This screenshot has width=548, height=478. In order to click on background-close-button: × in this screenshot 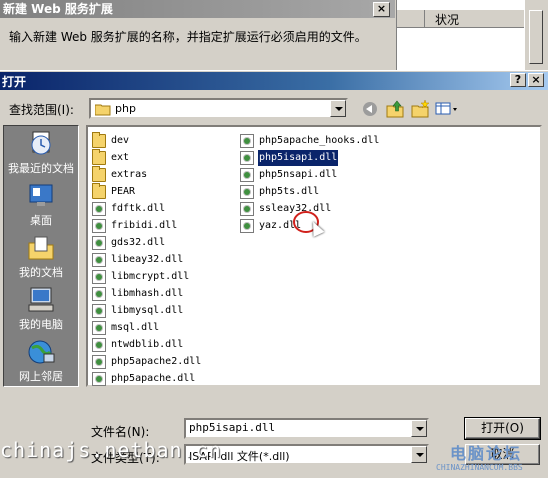, I will do `click(381, 9)`.